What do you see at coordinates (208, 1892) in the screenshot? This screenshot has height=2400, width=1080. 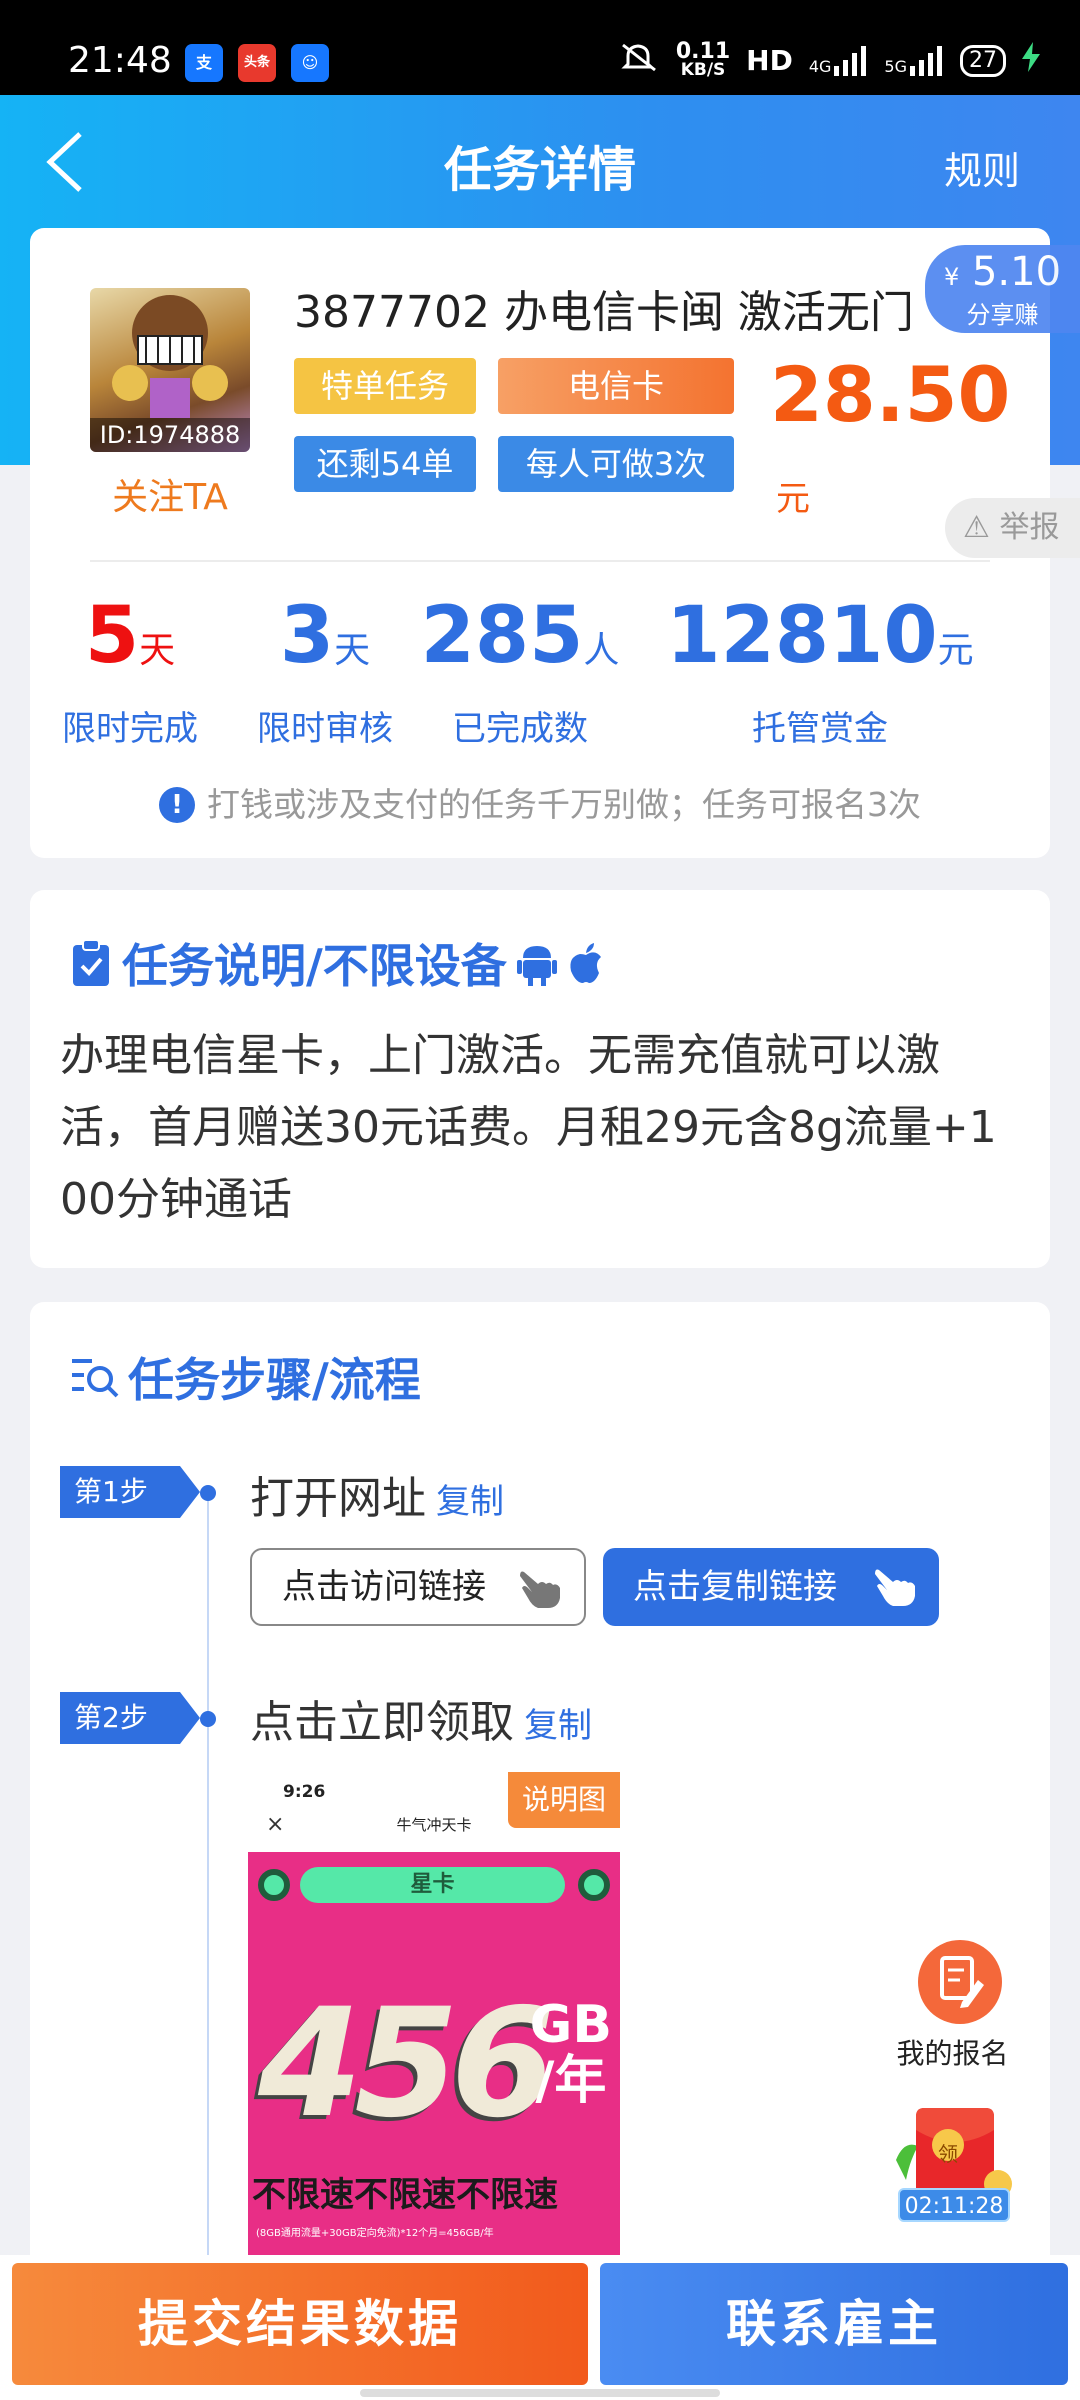 I see `steps-timeline` at bounding box center [208, 1892].